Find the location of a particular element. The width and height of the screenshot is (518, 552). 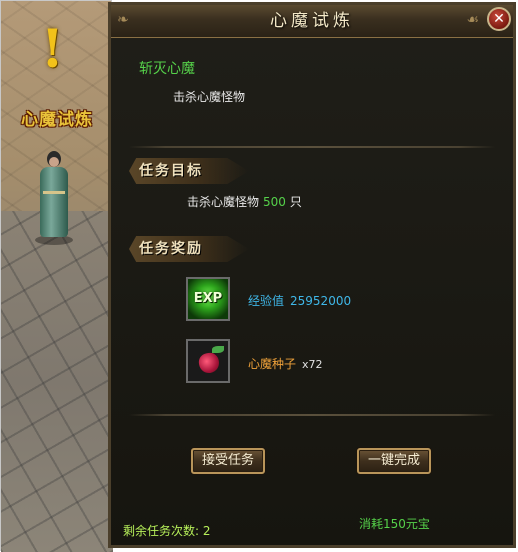

reward-item-count: x72 is located at coordinates (312, 364).